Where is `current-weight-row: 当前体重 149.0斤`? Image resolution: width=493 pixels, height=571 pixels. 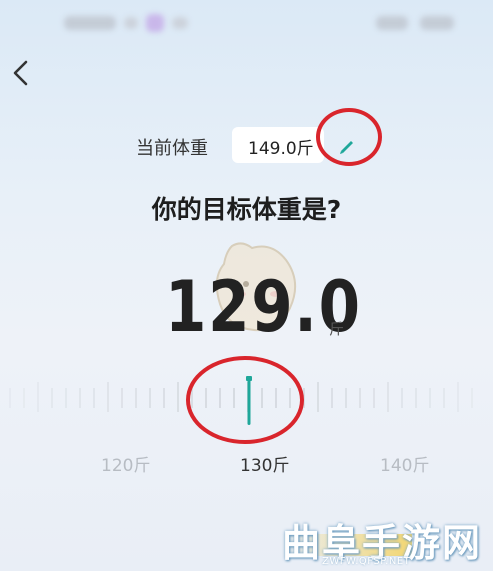 current-weight-row: 当前体重 149.0斤 is located at coordinates (246, 146).